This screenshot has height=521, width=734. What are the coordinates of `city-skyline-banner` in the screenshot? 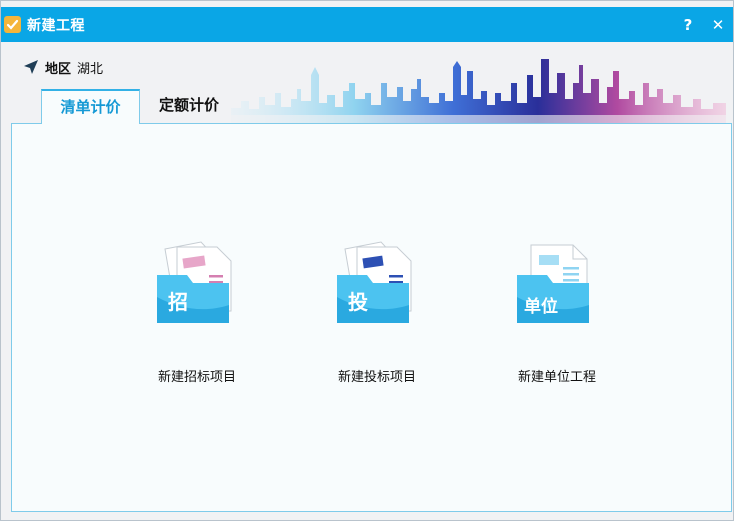 It's located at (478, 91).